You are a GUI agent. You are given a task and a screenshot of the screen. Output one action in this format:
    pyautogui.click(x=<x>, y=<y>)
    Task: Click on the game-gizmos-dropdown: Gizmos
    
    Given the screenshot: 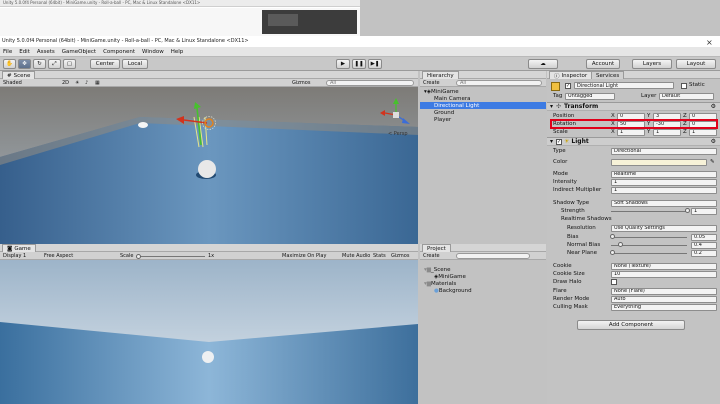 What is the action you would take?
    pyautogui.click(x=400, y=256)
    